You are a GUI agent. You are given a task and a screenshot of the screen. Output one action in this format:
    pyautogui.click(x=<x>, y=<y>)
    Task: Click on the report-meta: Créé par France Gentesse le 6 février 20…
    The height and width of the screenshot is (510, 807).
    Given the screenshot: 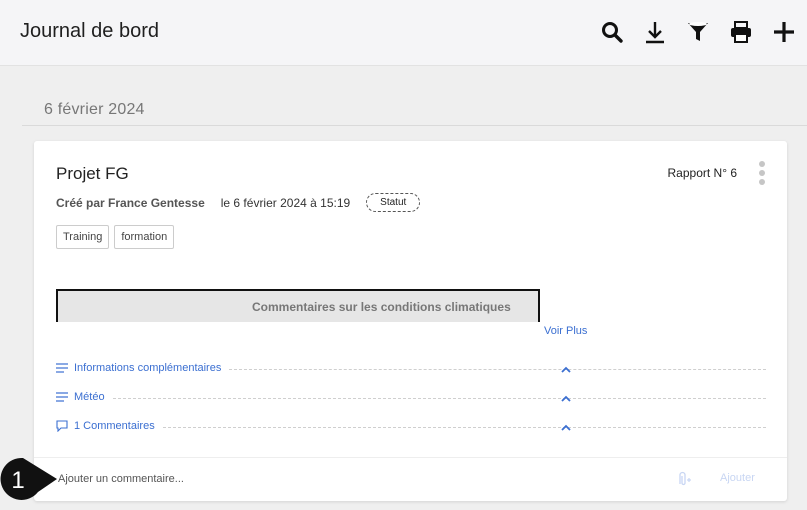 What is the action you would take?
    pyautogui.click(x=238, y=202)
    